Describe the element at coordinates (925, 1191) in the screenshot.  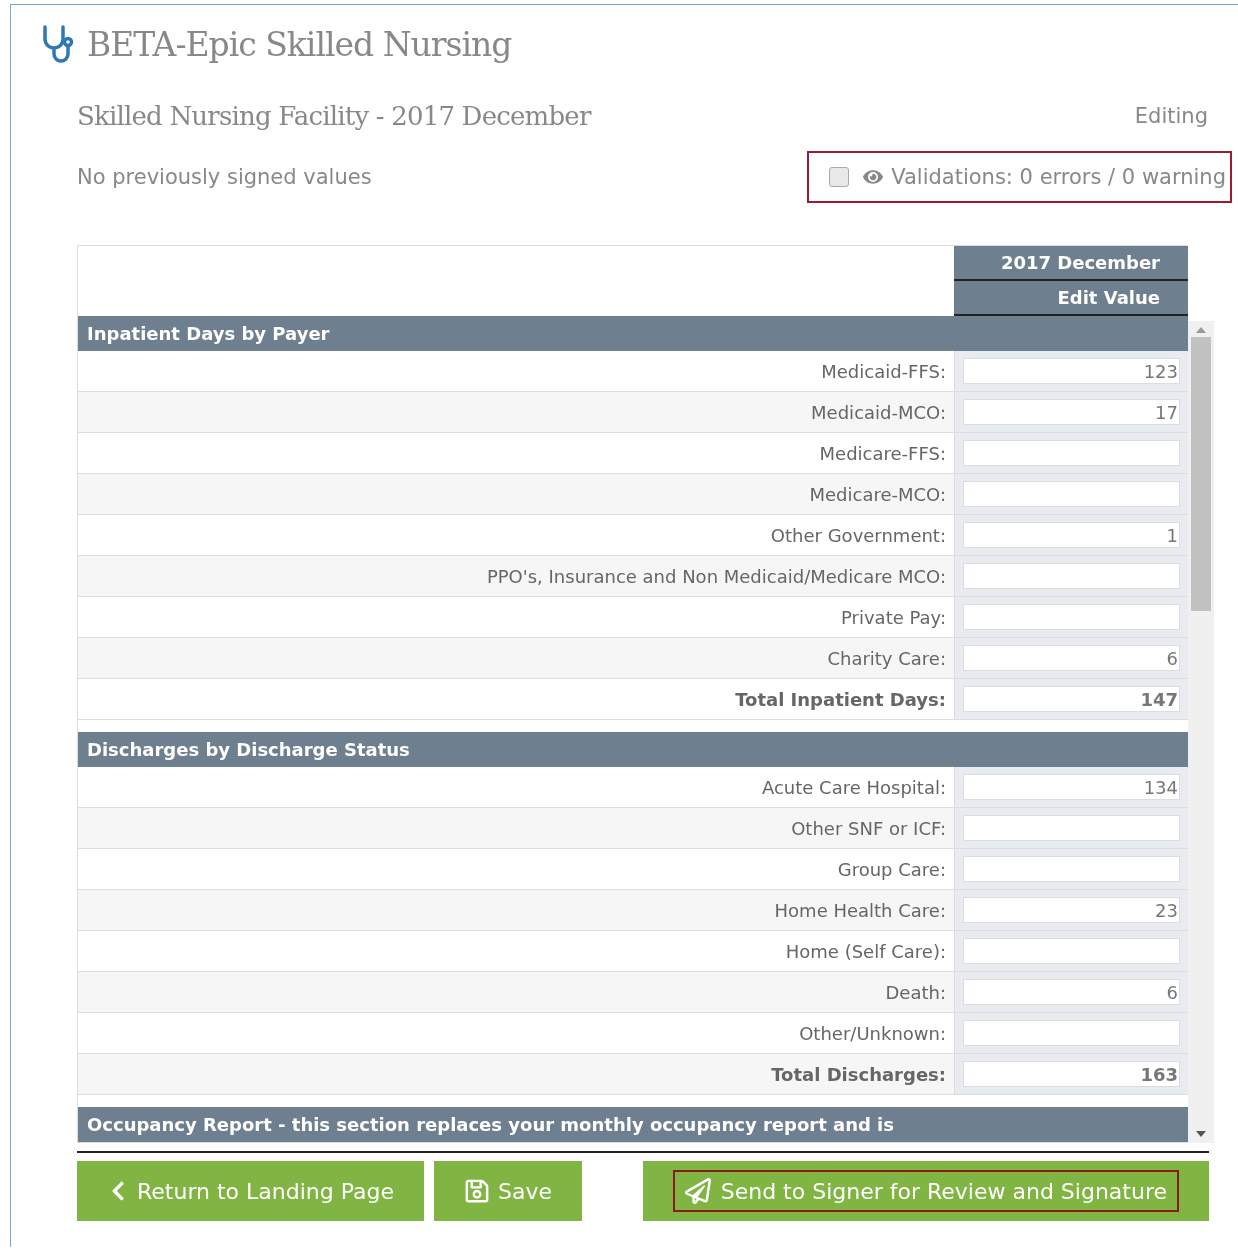
I see `send-button: Send to Signer for Review and Signature` at that location.